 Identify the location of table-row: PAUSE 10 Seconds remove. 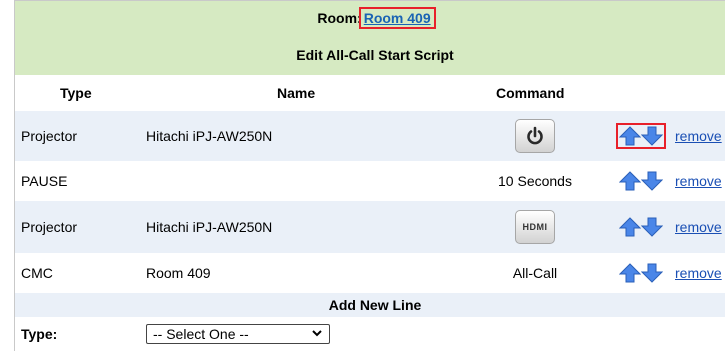
(370, 181).